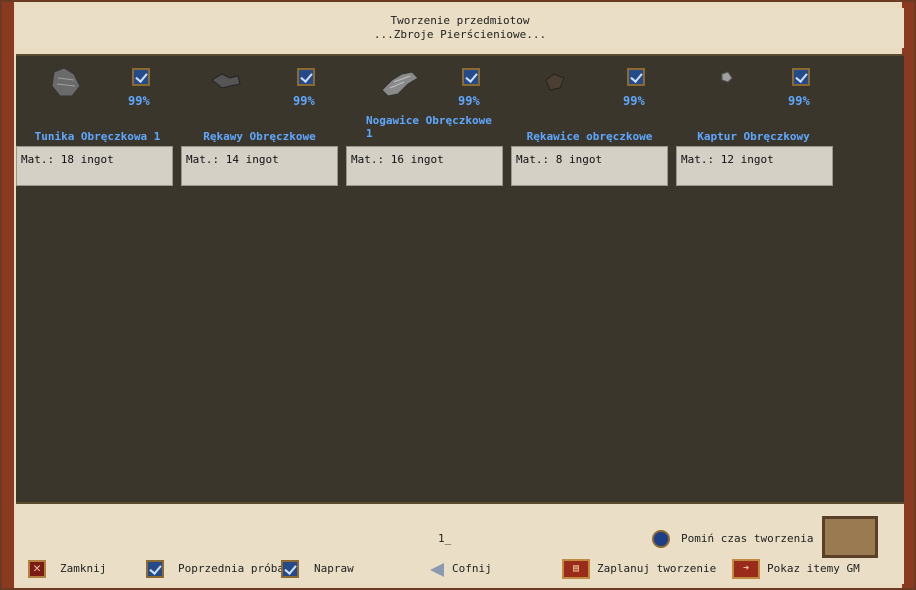 Image resolution: width=916 pixels, height=590 pixels. Describe the element at coordinates (754, 166) in the screenshot. I see `item-5-materials: Mat.: 12 ingot` at that location.